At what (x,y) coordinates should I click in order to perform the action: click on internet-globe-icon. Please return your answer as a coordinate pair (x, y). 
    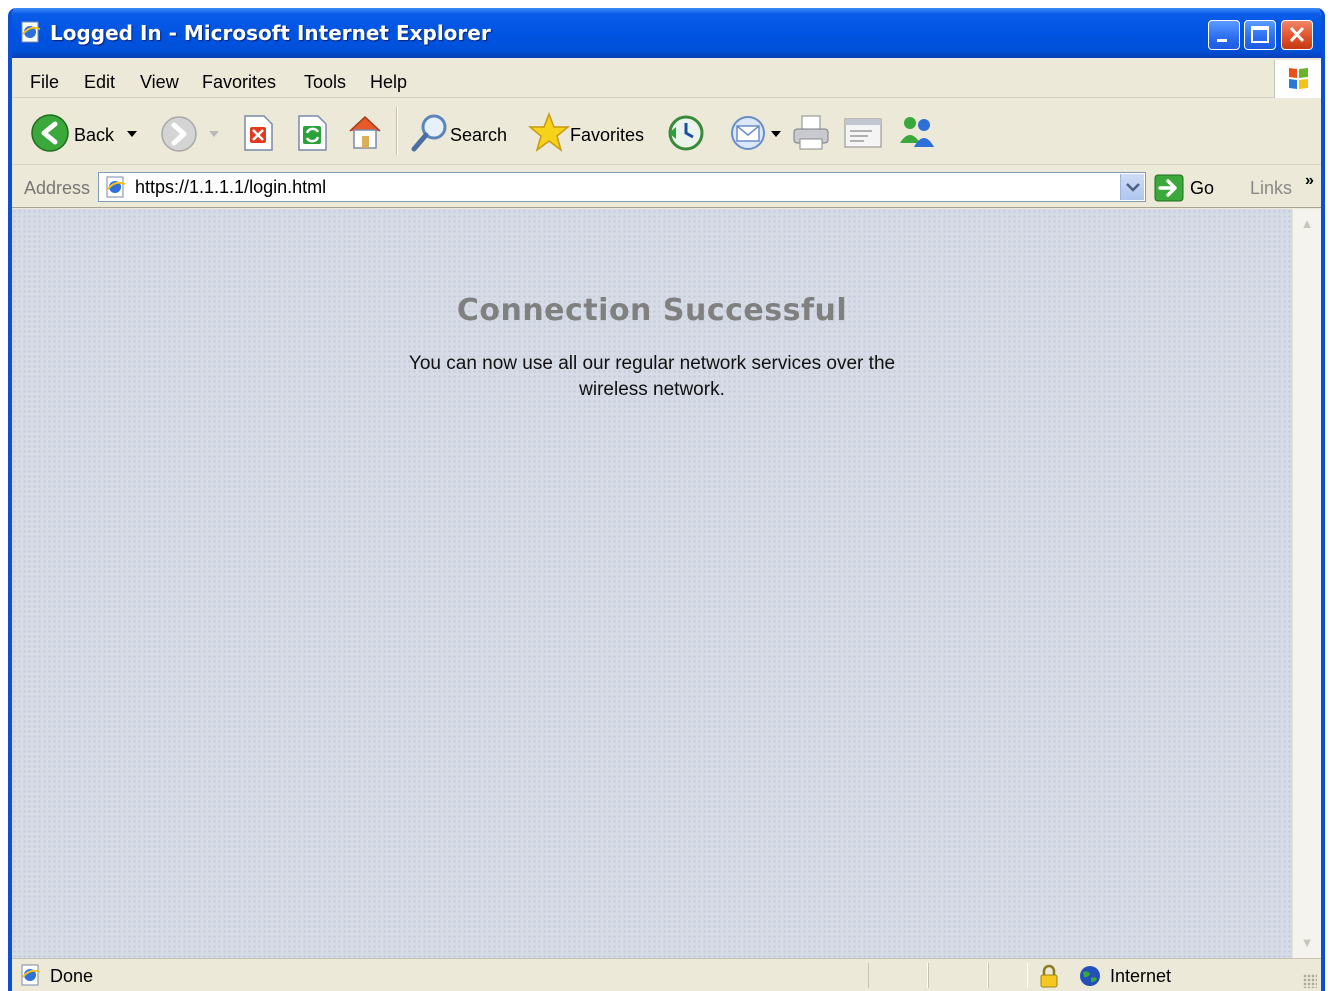
    Looking at the image, I should click on (1090, 976).